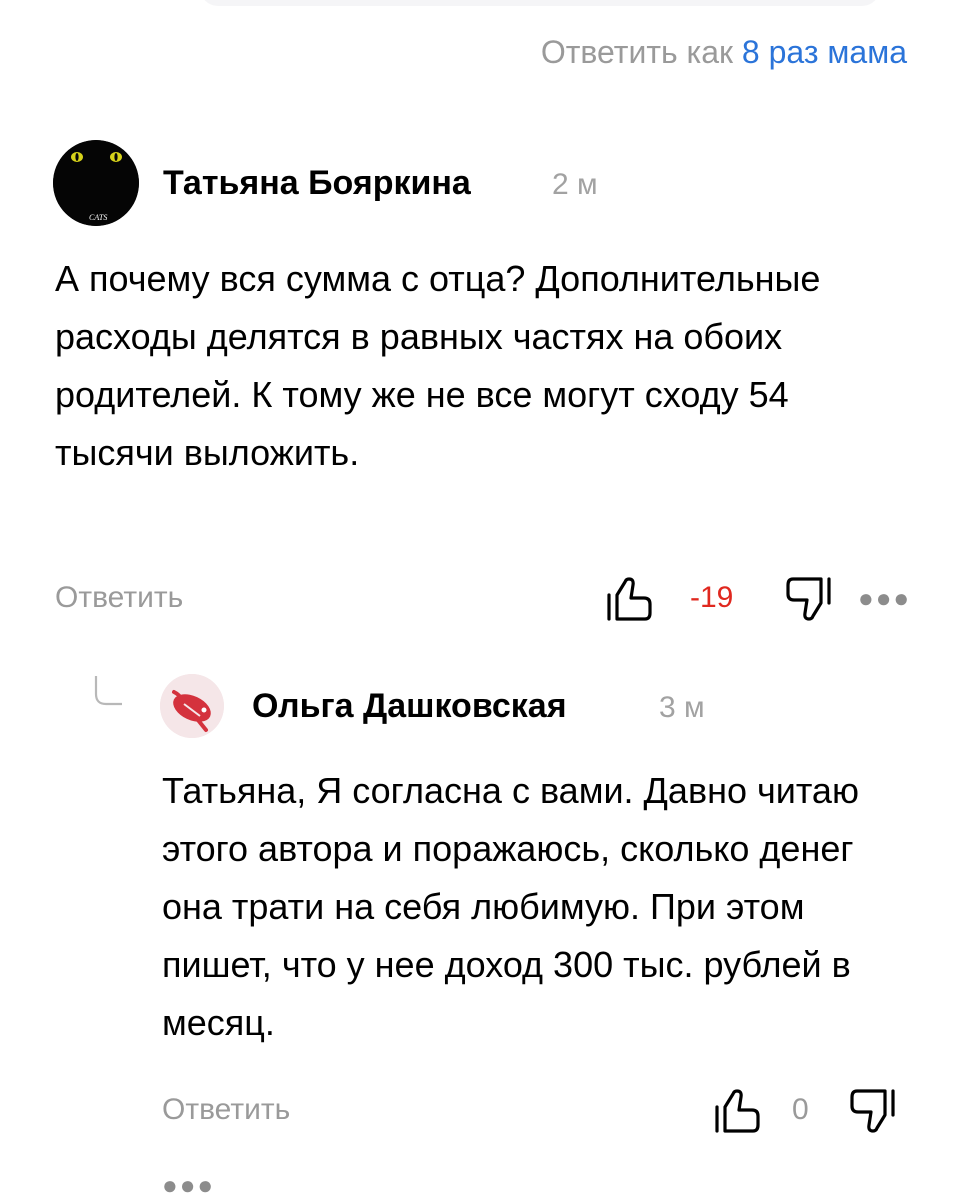 This screenshot has width=961, height=1201. I want to click on cat-eyes-avatar-image: CATS, so click(96, 183).